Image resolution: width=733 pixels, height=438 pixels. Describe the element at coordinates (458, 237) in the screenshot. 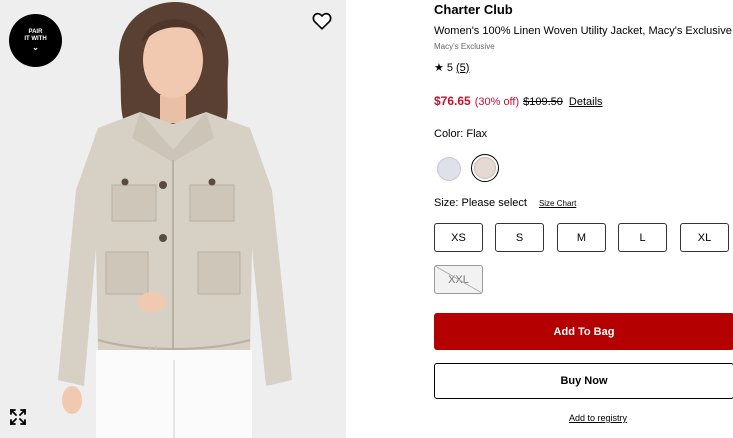

I see `size-option-xs: XS` at that location.